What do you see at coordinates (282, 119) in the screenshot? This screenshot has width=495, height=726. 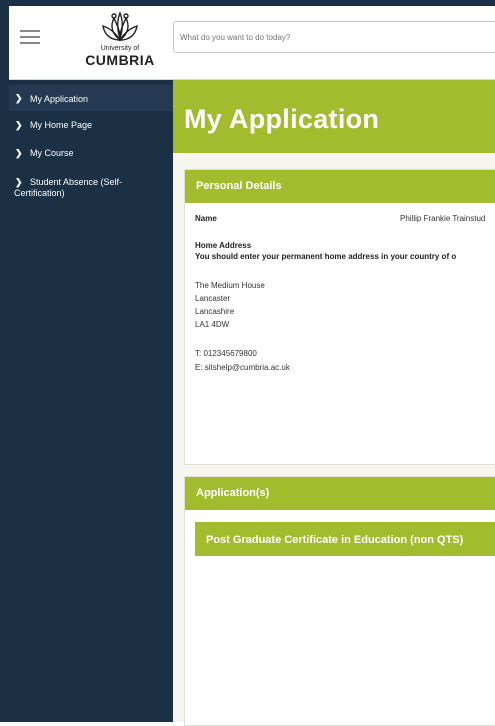 I see `page-title: My Application` at bounding box center [282, 119].